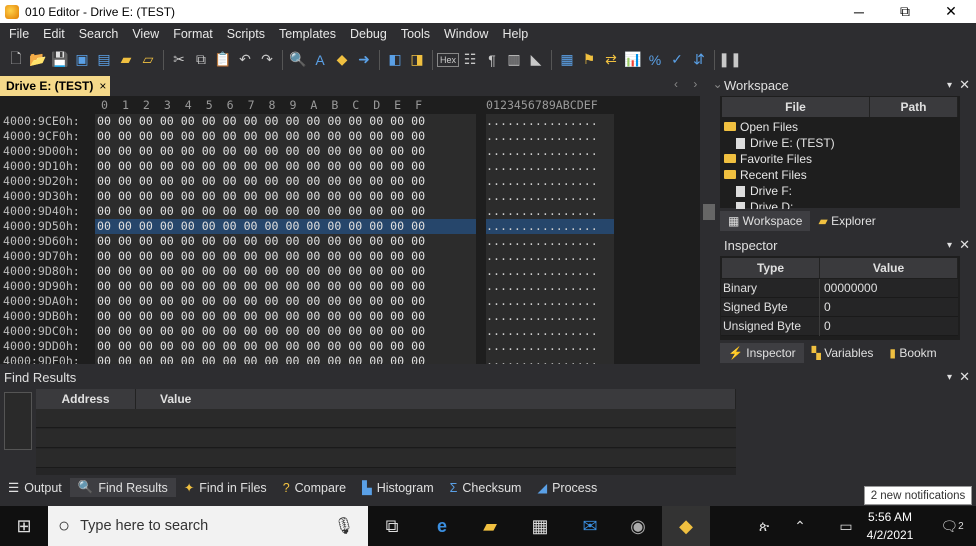 This screenshot has width=976, height=546. Describe the element at coordinates (633, 60) in the screenshot. I see `histogram-icon: 📊` at that location.